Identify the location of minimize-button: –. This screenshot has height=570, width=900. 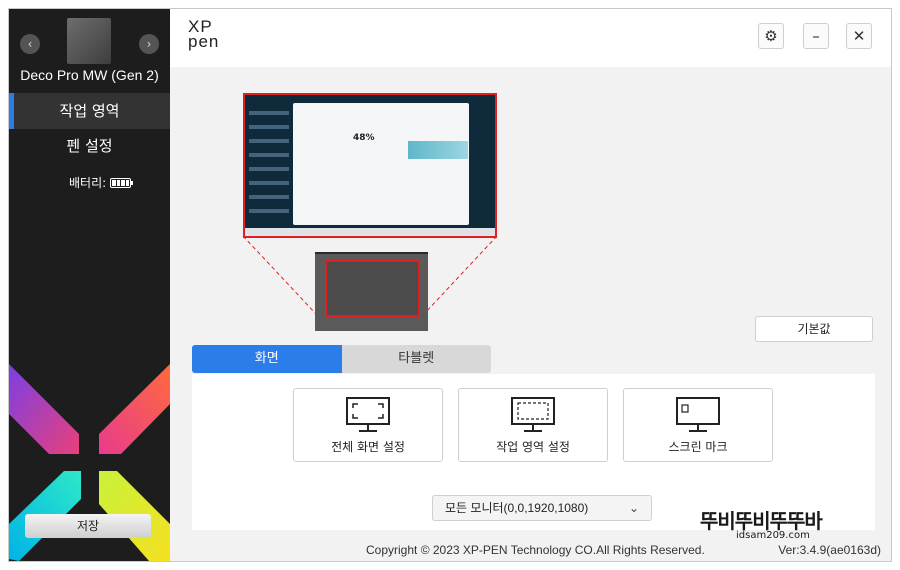
(816, 36).